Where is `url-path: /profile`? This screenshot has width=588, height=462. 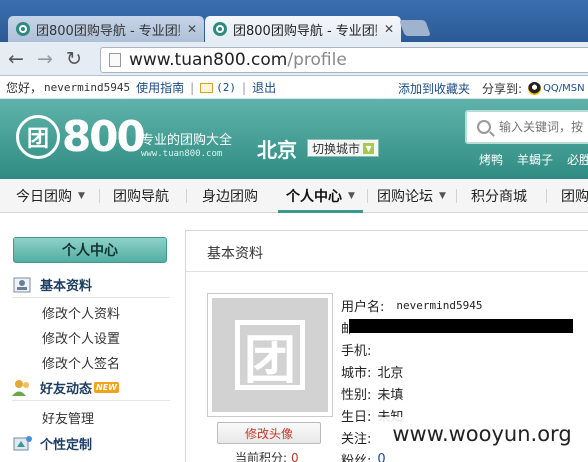 url-path: /profile is located at coordinates (317, 60).